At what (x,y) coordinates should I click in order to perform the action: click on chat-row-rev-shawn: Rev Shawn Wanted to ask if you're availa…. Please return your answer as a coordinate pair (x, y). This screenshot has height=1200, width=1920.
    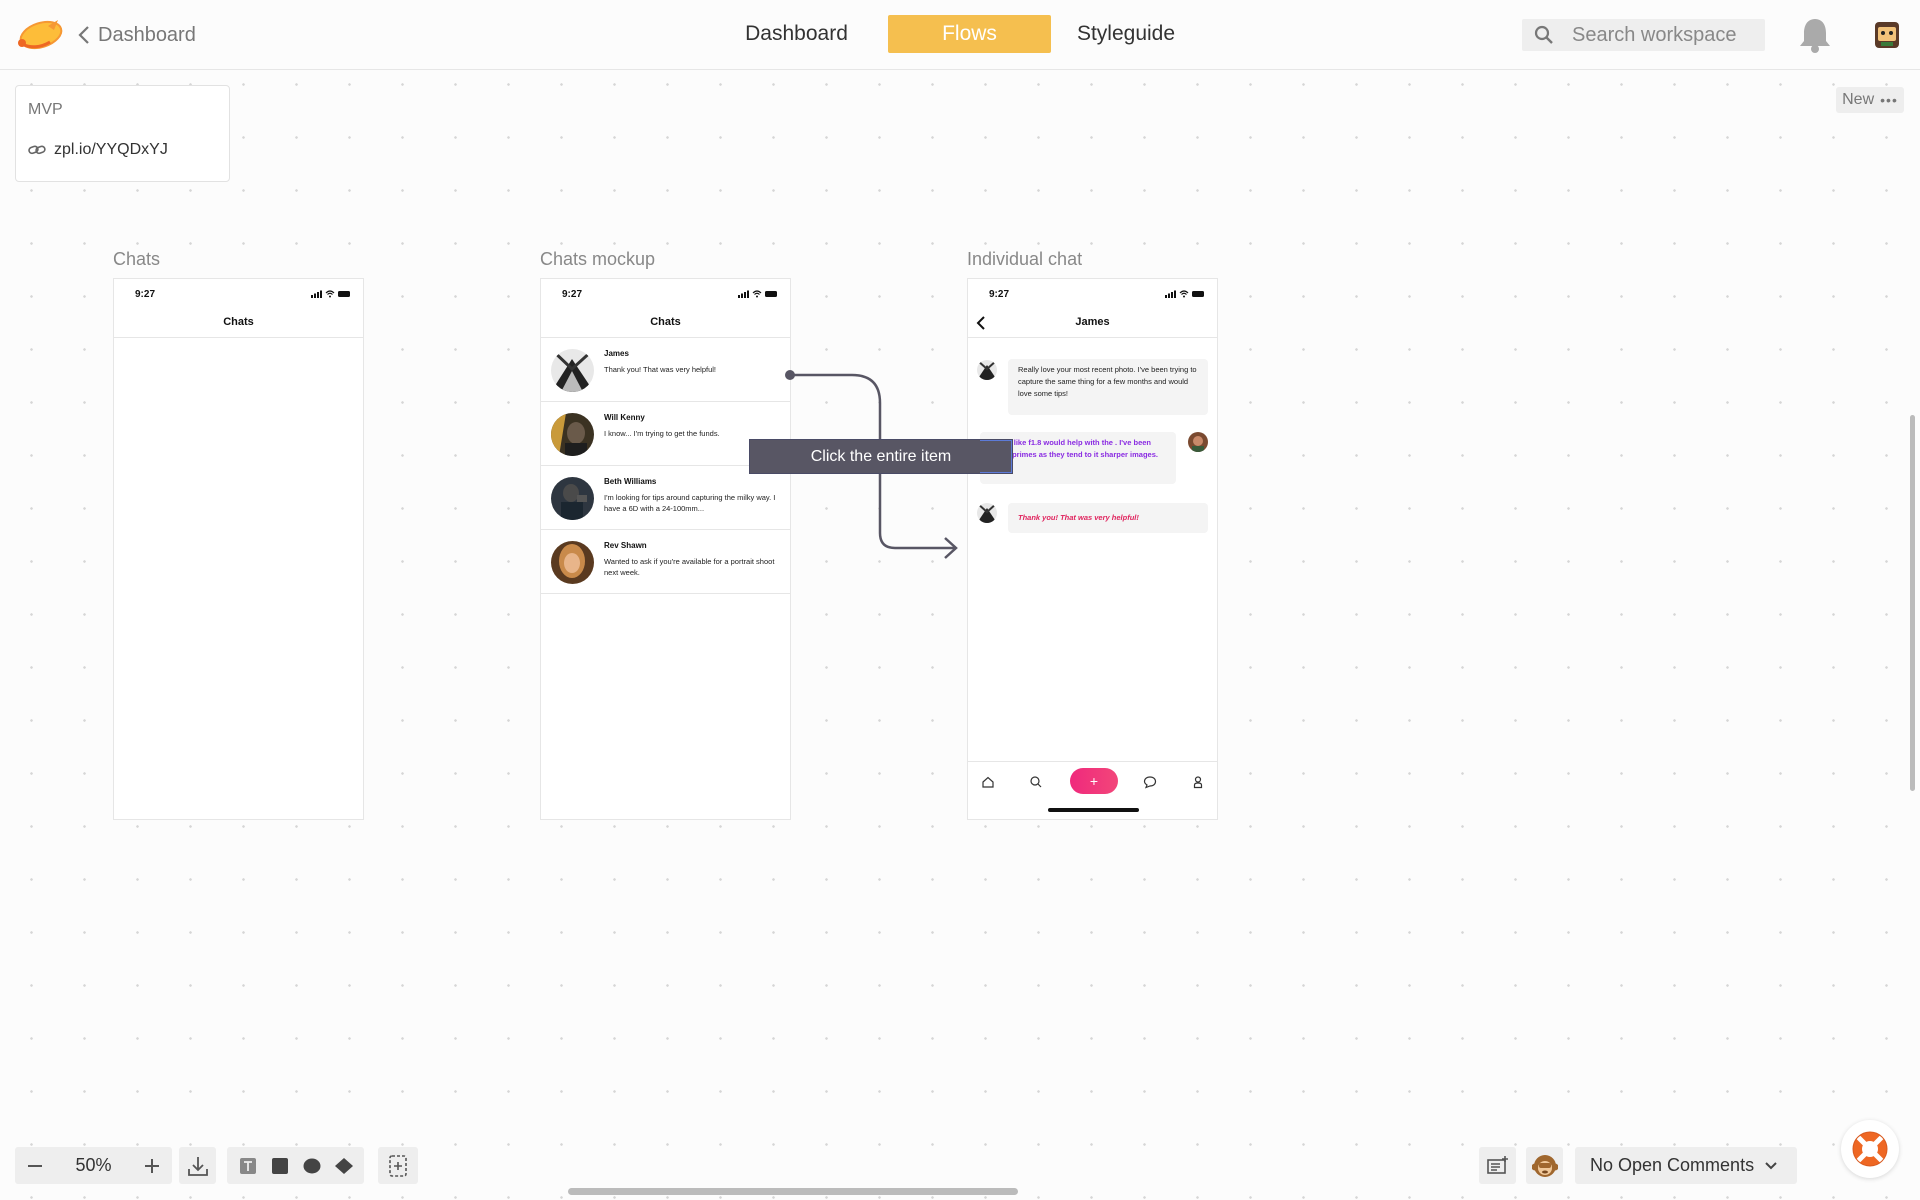
    Looking at the image, I should click on (665, 562).